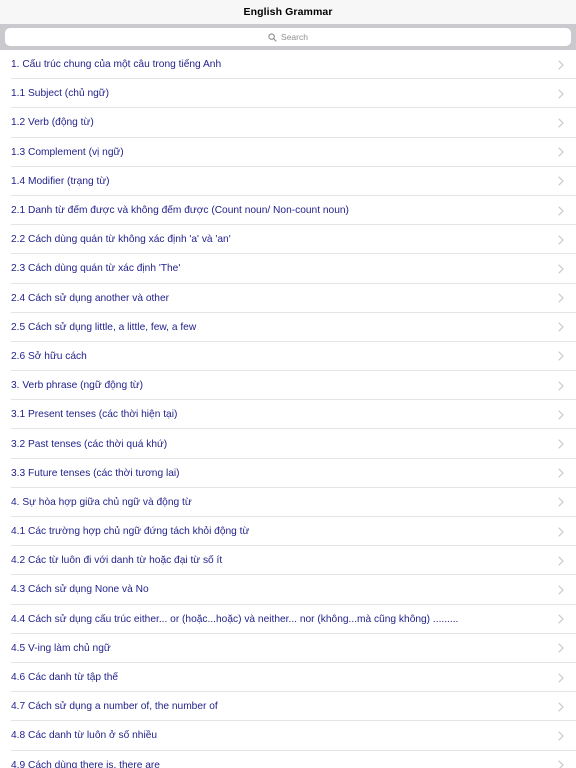  I want to click on list-item: 3.3 Future tenses (các thời tương lai), so click(288, 474).